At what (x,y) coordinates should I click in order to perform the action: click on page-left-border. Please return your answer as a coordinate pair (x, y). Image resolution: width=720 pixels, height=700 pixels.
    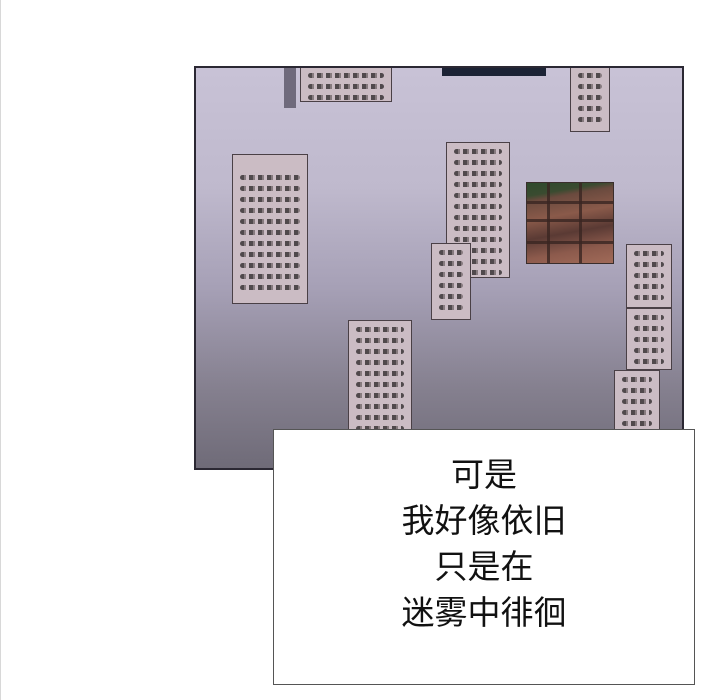
    Looking at the image, I should click on (0, 350).